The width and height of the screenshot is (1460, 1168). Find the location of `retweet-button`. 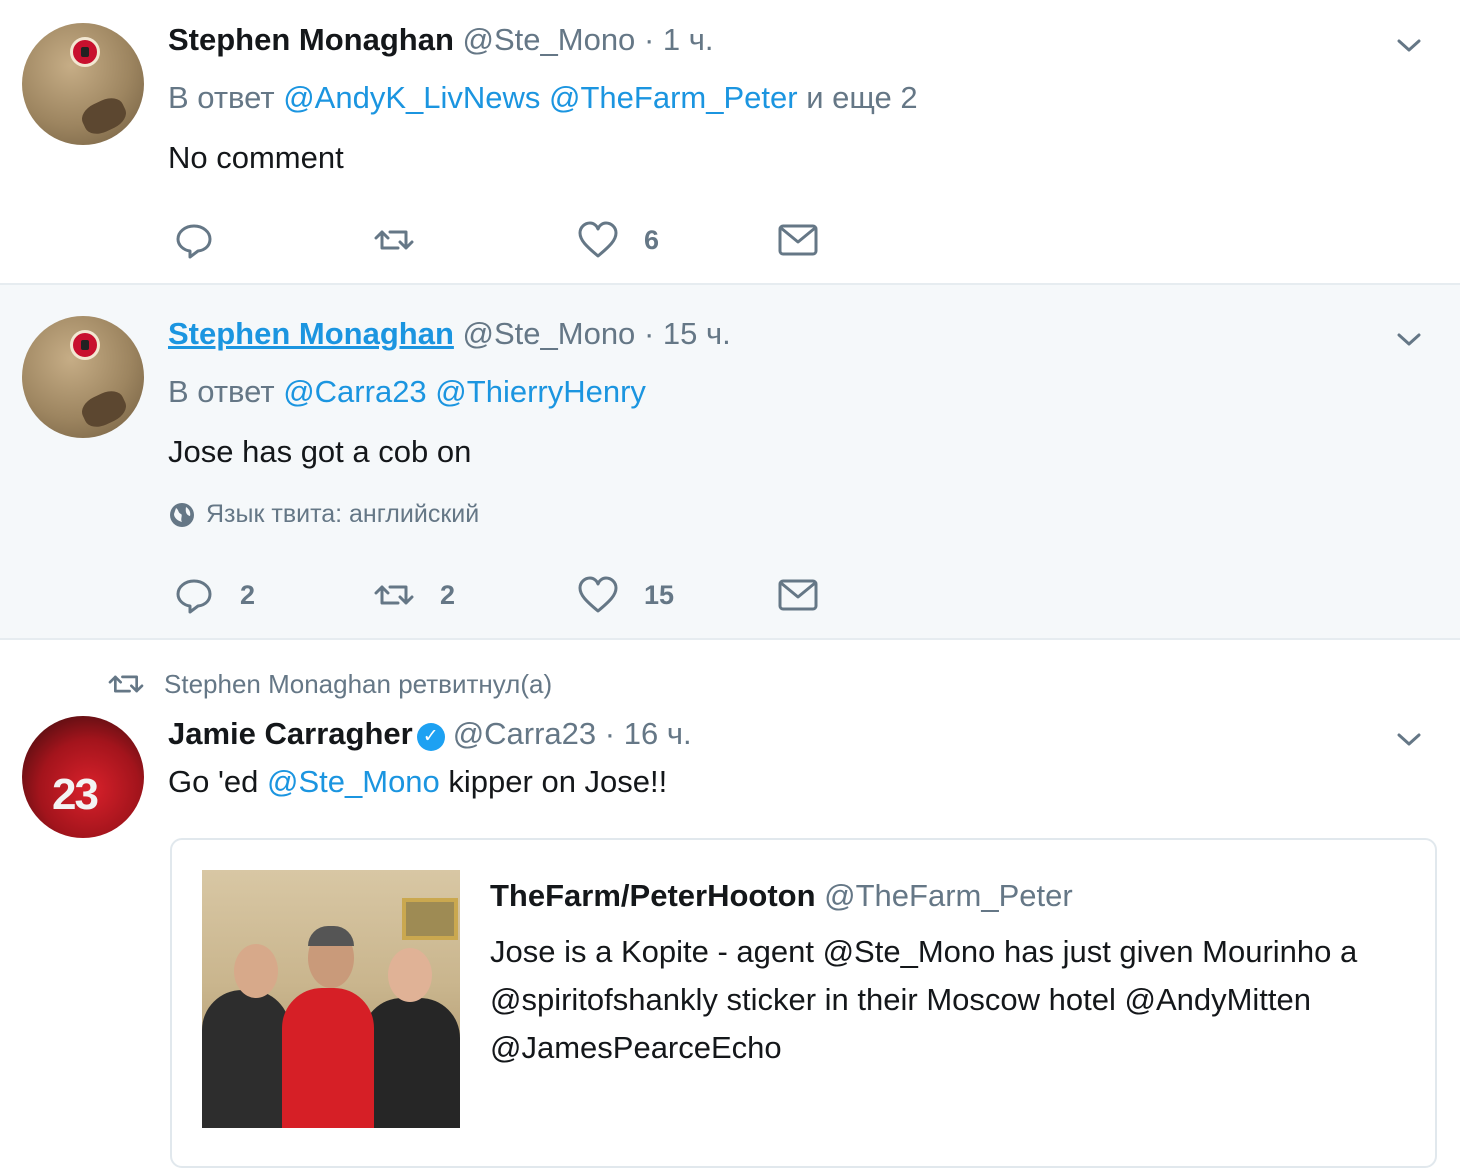

retweet-button is located at coordinates (394, 240).